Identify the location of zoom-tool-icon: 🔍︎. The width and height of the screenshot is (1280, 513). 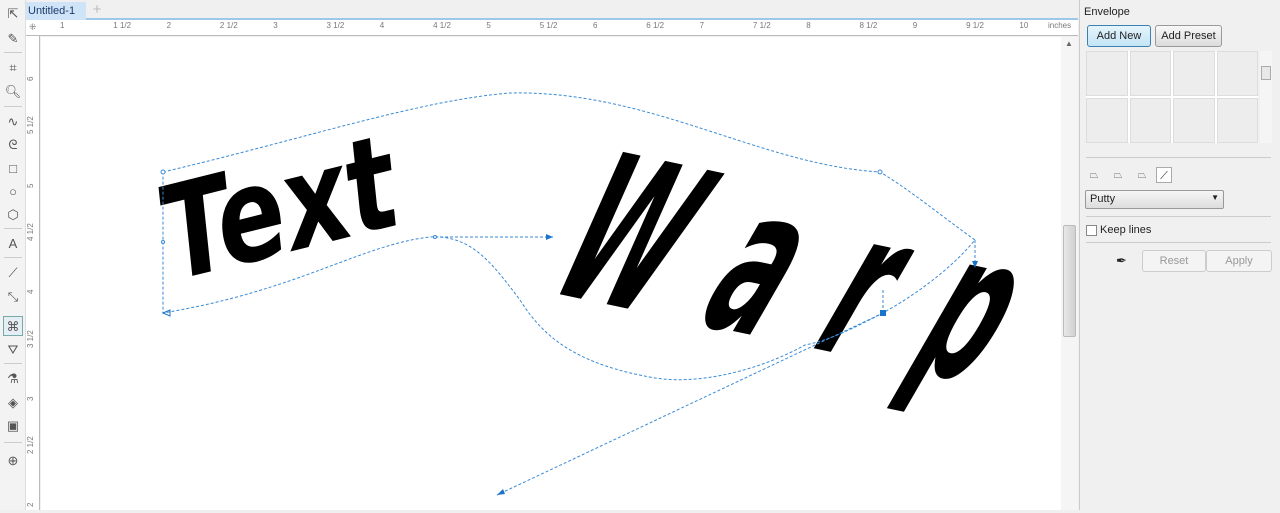
(13, 92).